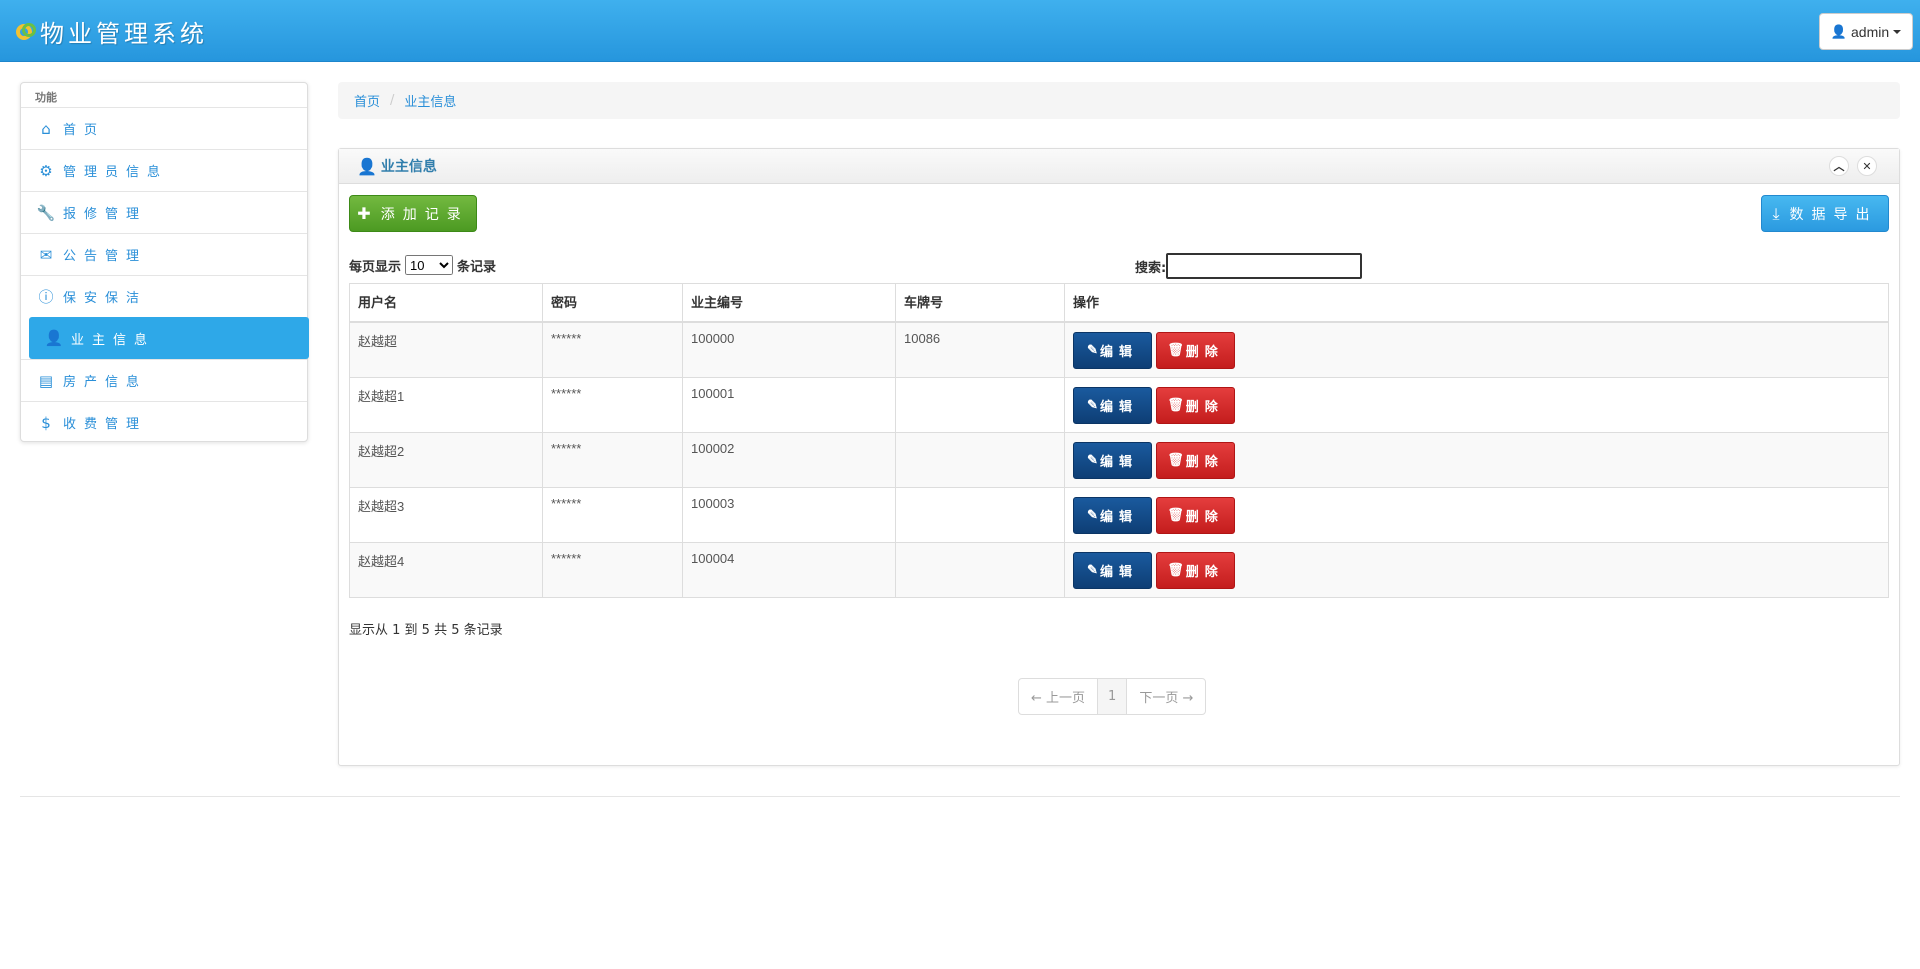 The image size is (1920, 969). I want to click on cell-username: 赵越超4, so click(446, 569).